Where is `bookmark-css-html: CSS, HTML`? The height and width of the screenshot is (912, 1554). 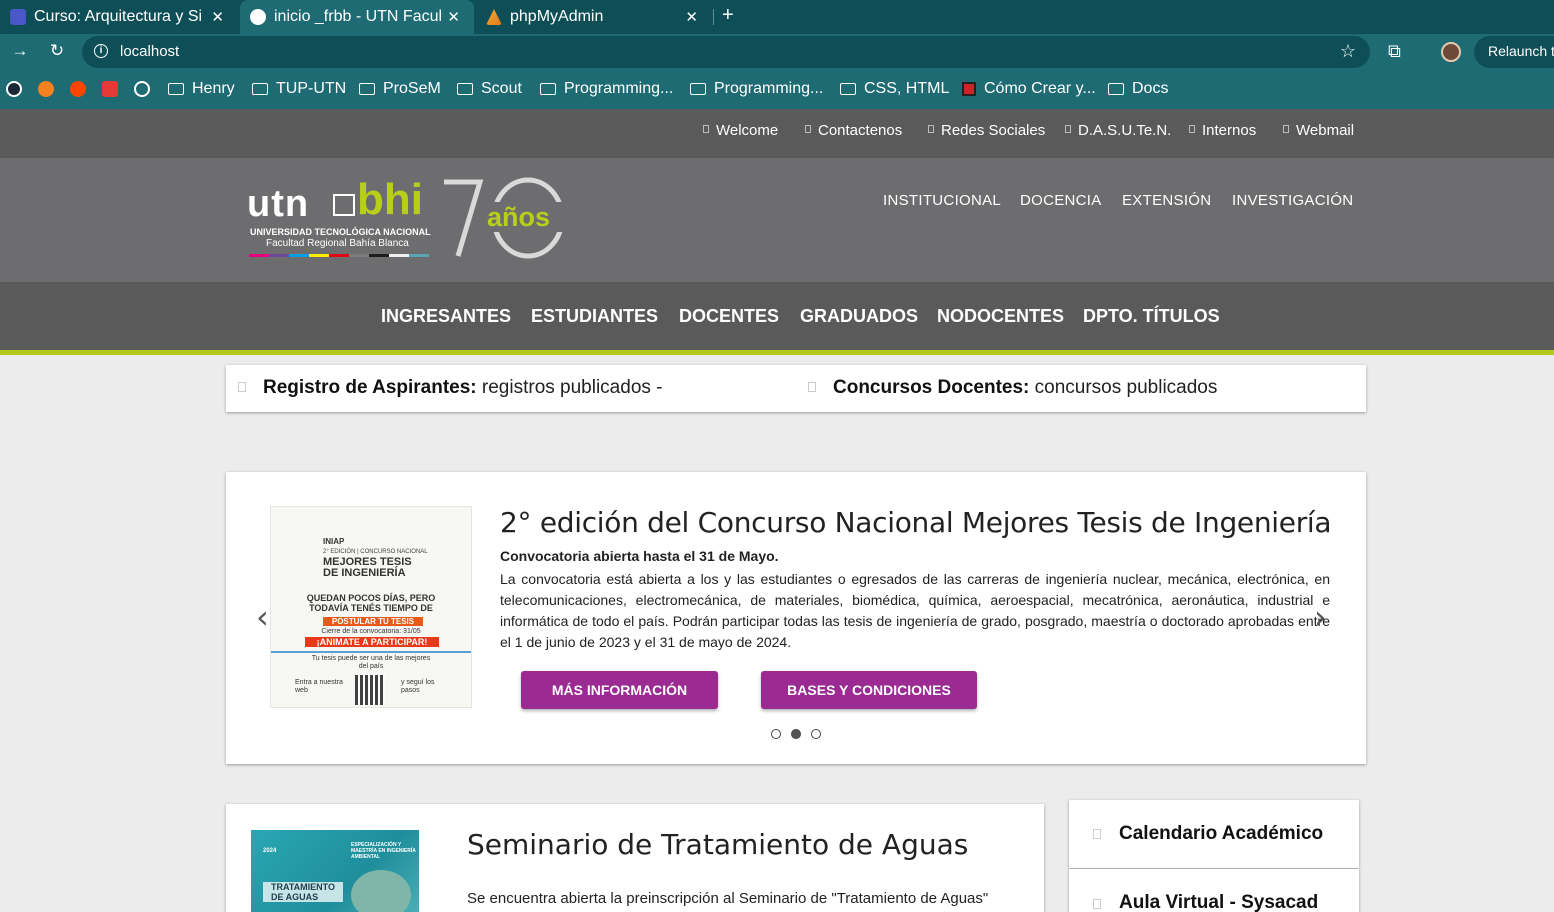 bookmark-css-html: CSS, HTML is located at coordinates (894, 89).